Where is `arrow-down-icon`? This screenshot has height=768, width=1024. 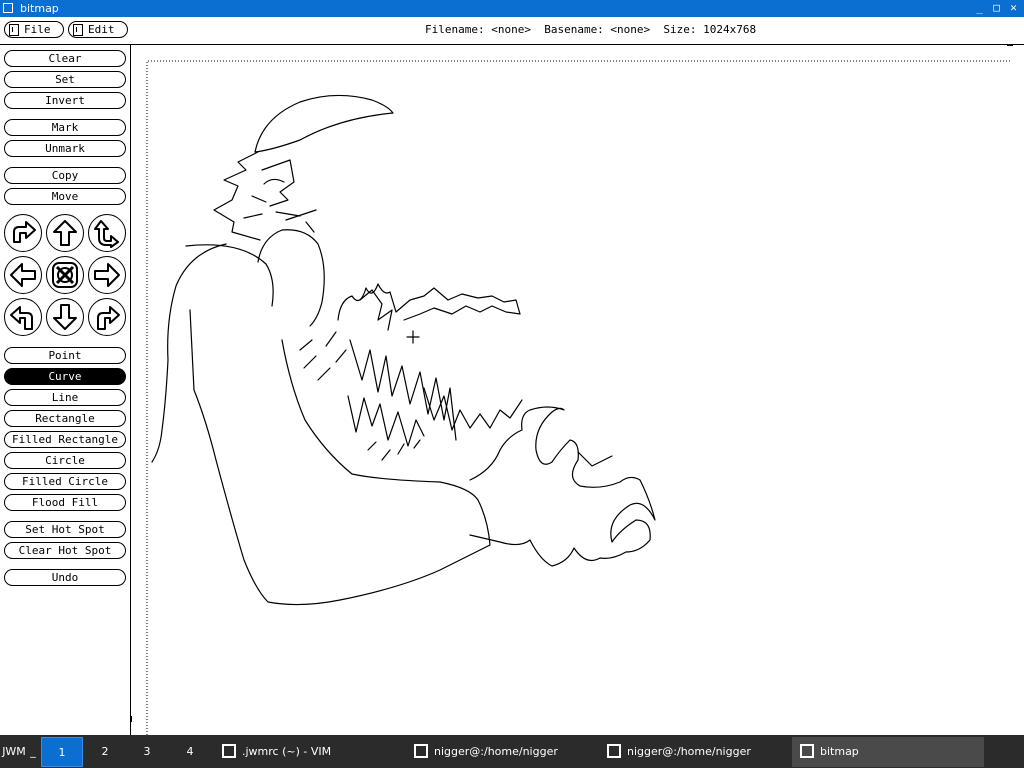
arrow-down-icon is located at coordinates (65, 317).